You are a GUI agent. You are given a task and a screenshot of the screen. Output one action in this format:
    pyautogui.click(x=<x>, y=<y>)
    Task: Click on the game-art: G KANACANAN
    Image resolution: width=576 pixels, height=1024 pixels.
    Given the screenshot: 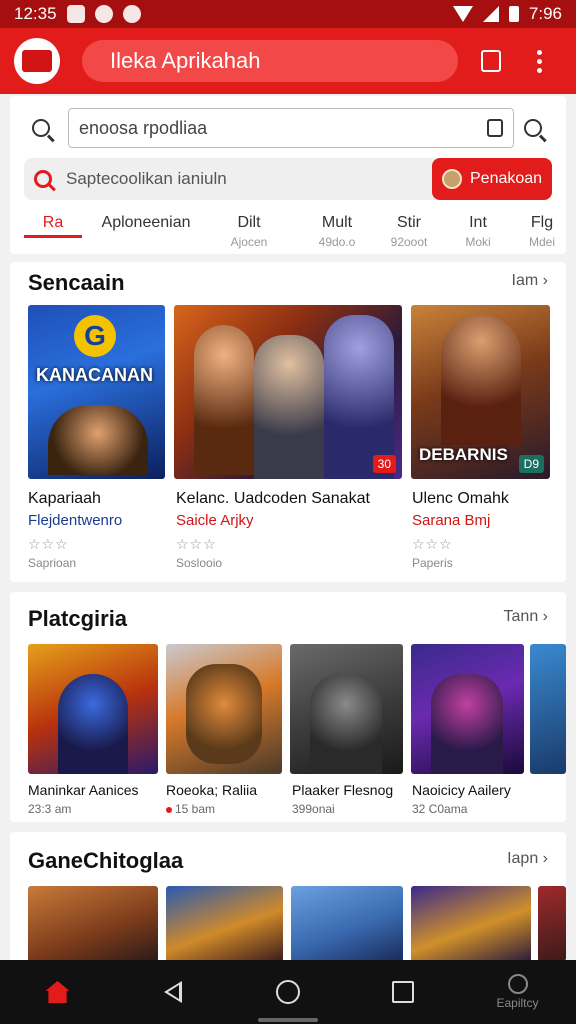 What is the action you would take?
    pyautogui.click(x=96, y=392)
    